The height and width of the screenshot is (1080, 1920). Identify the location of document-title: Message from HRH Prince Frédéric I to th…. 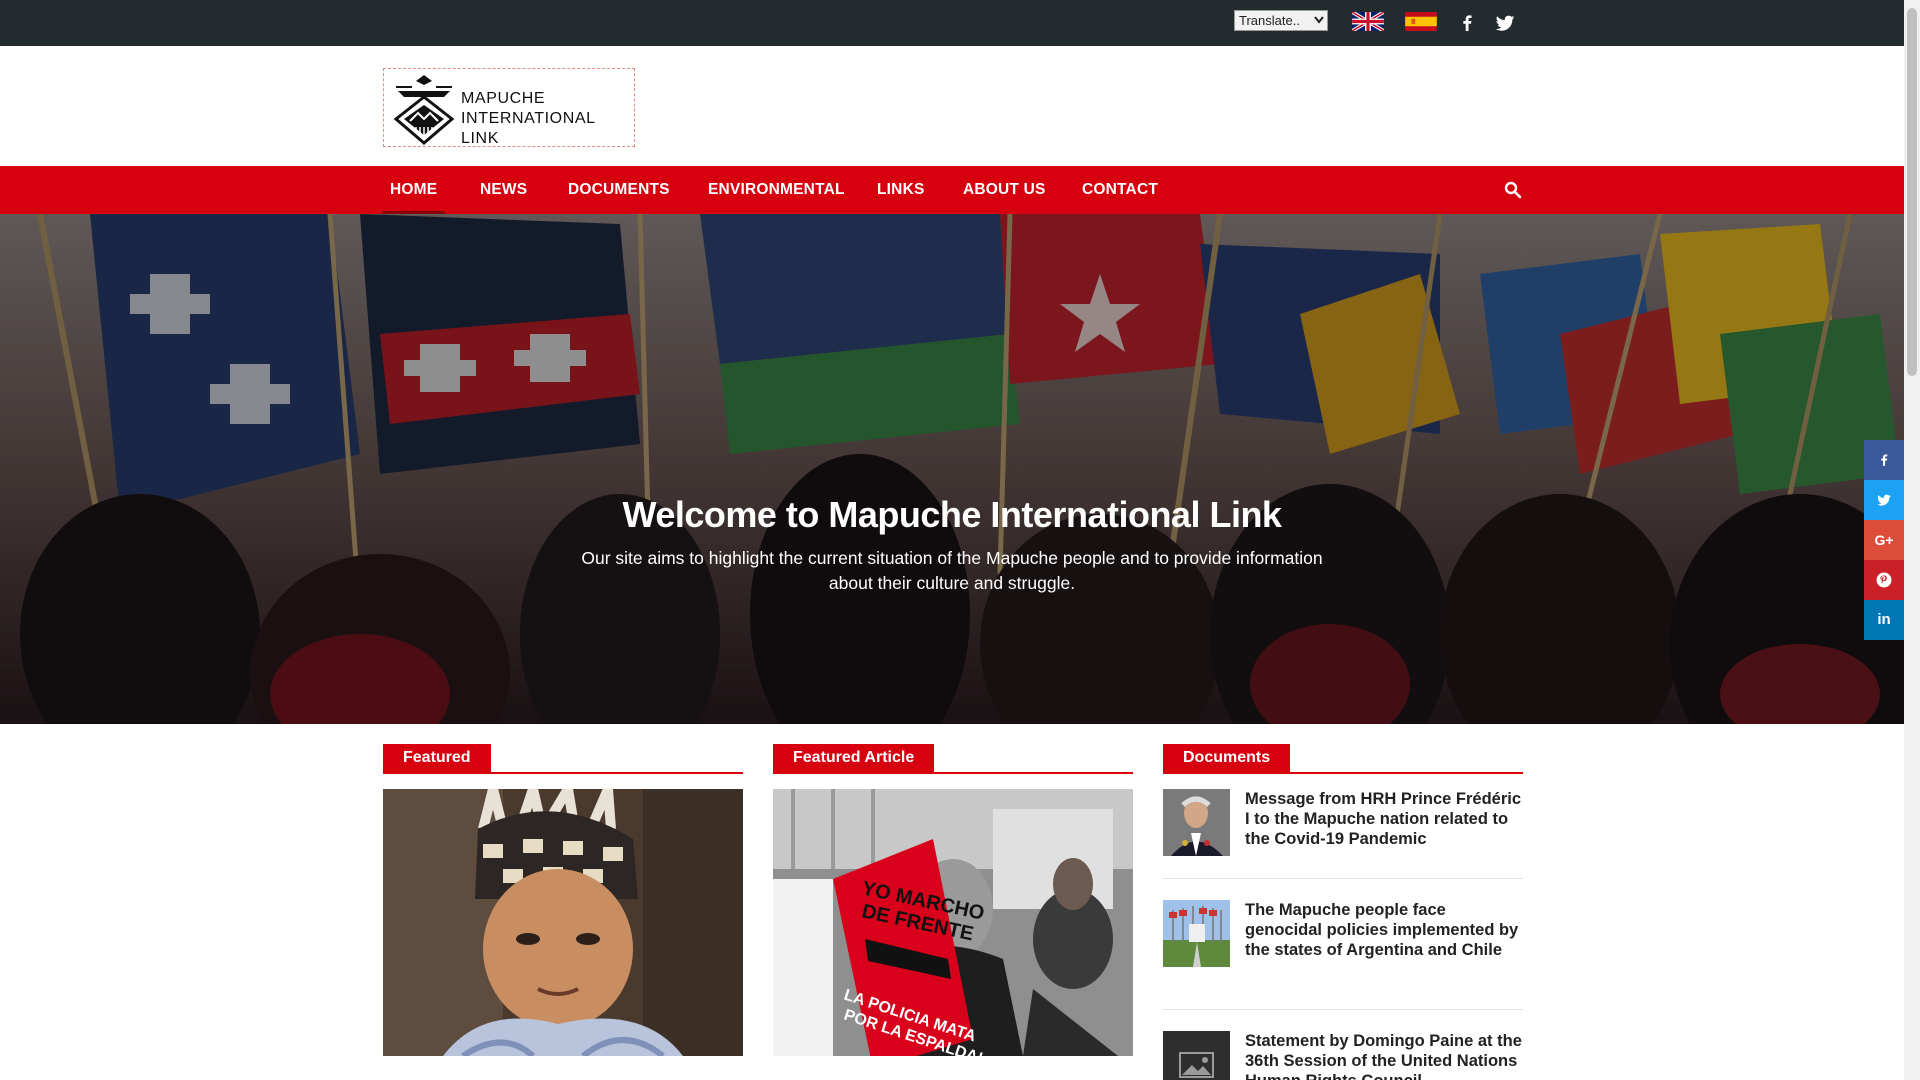
(1385, 819).